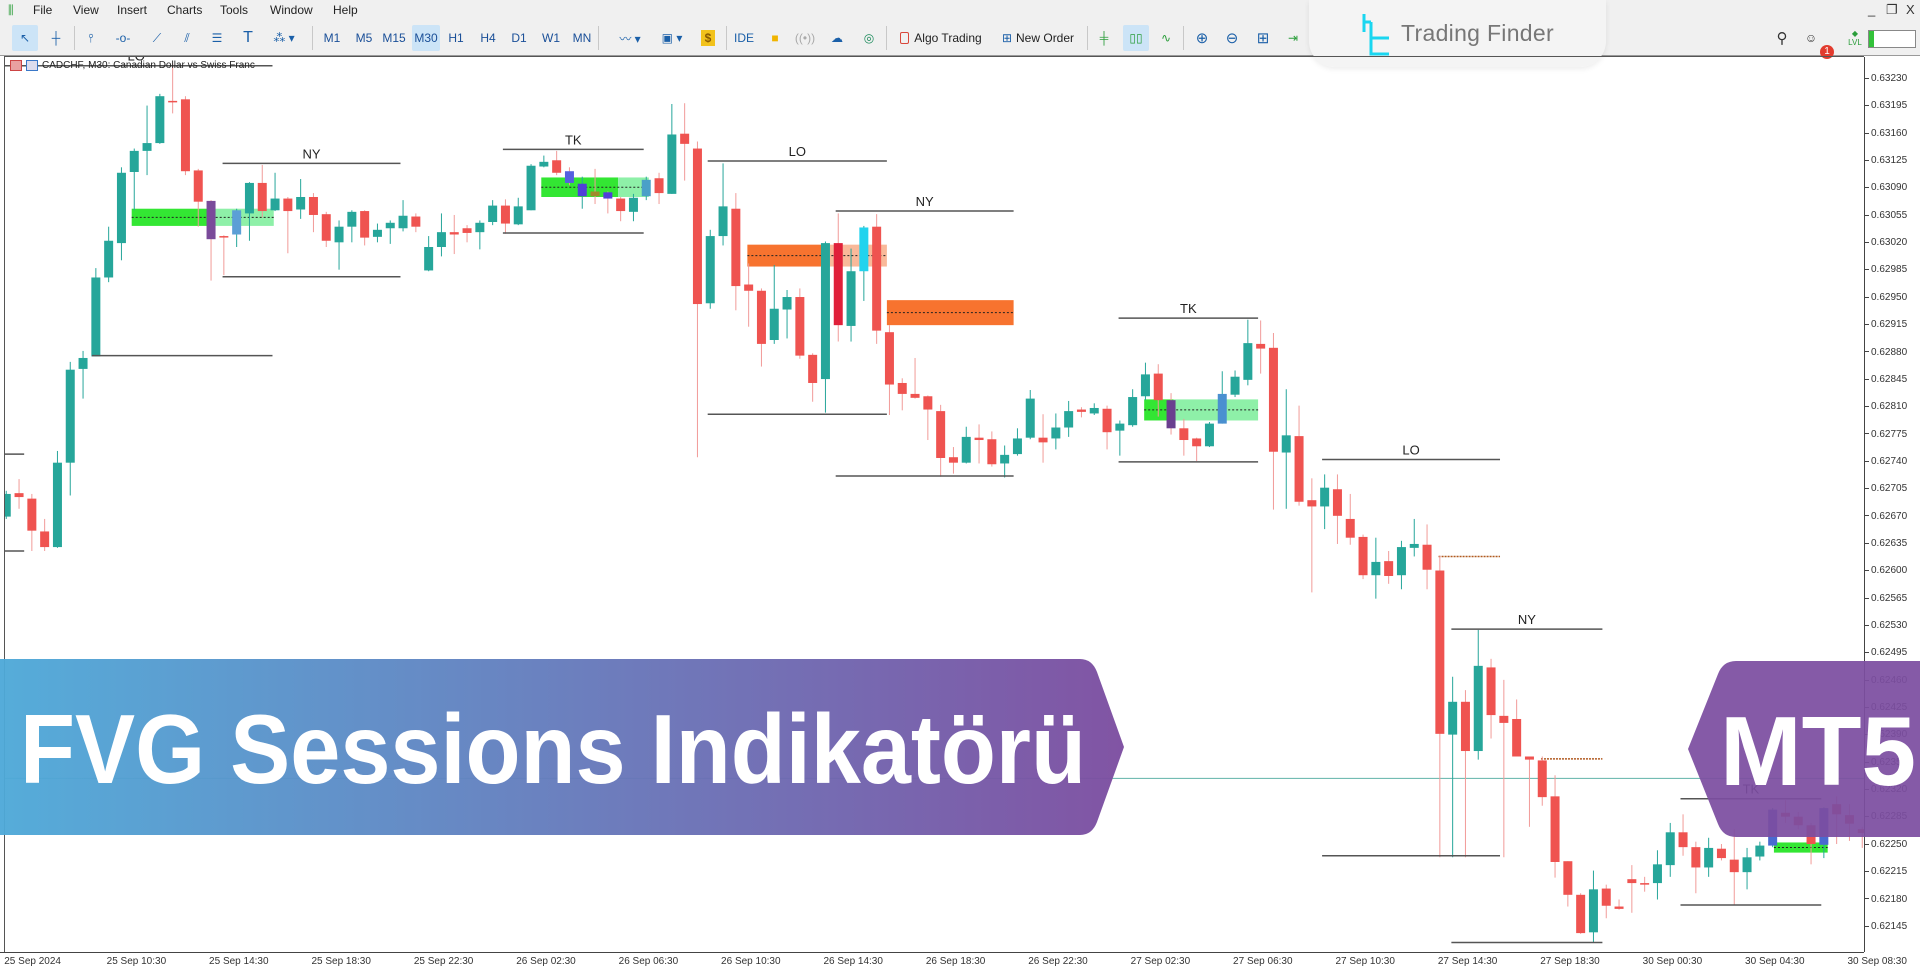 The width and height of the screenshot is (1920, 971). I want to click on price-tick-label: 0.62495, so click(1886, 652).